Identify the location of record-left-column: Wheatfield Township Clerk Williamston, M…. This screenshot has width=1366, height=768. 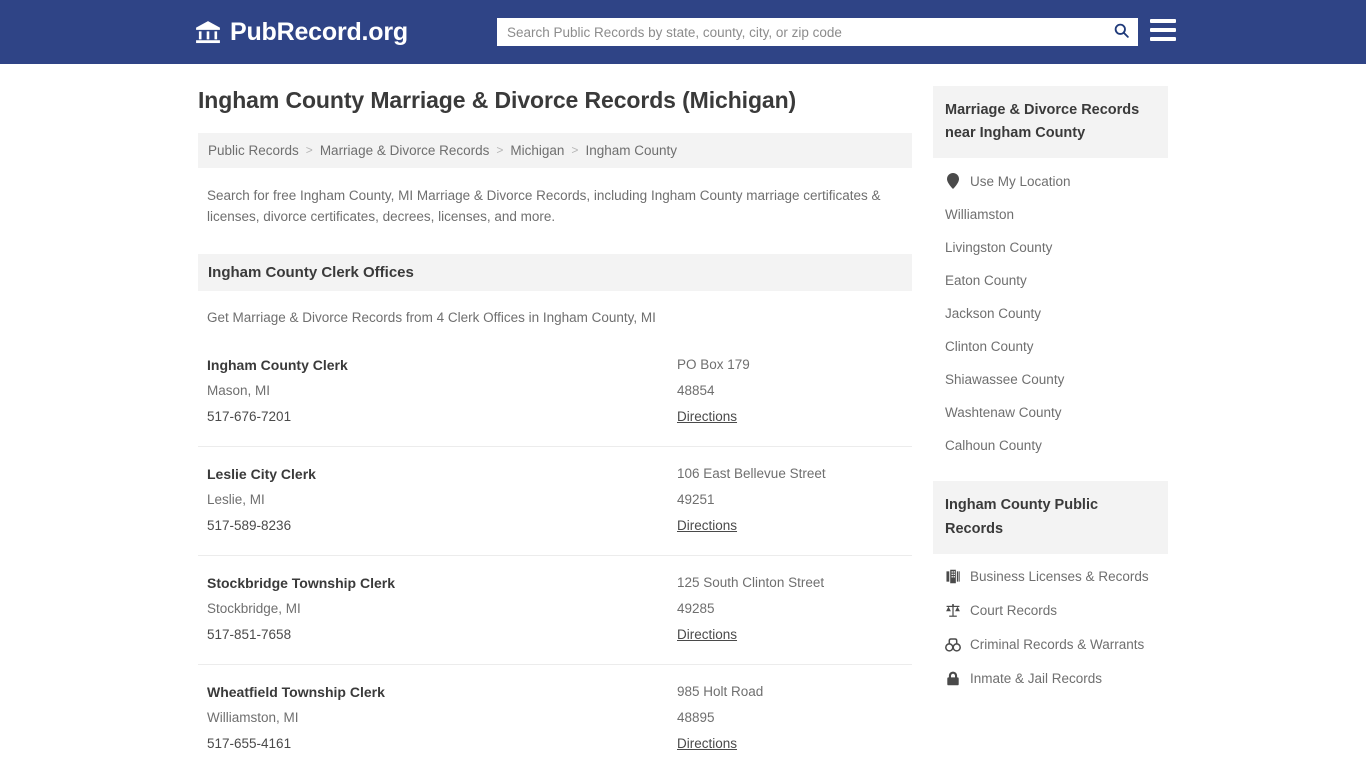
(442, 718).